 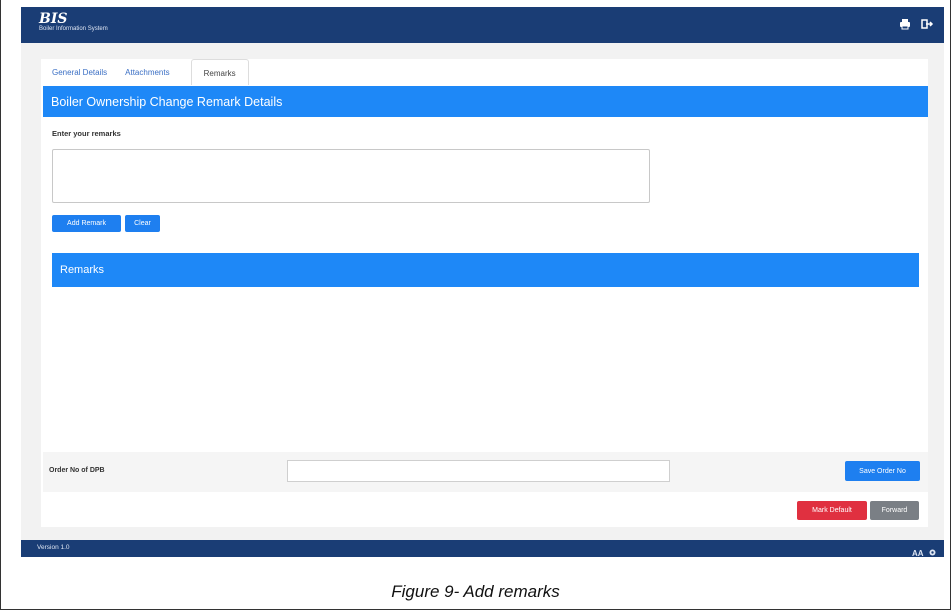 What do you see at coordinates (485, 270) in the screenshot?
I see `remarks-section-header: Remarks` at bounding box center [485, 270].